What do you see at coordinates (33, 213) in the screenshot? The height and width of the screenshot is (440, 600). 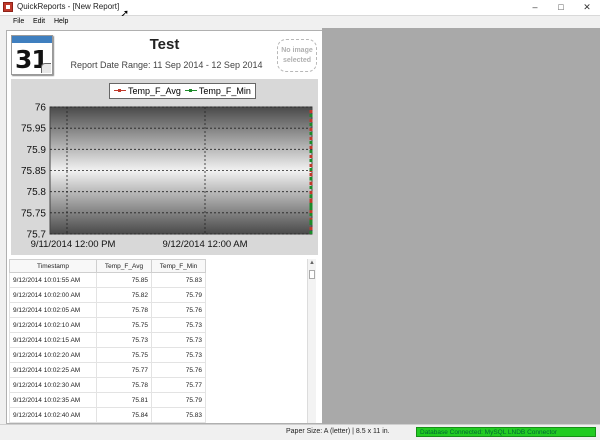 I see `y-tick-label: 75.75` at bounding box center [33, 213].